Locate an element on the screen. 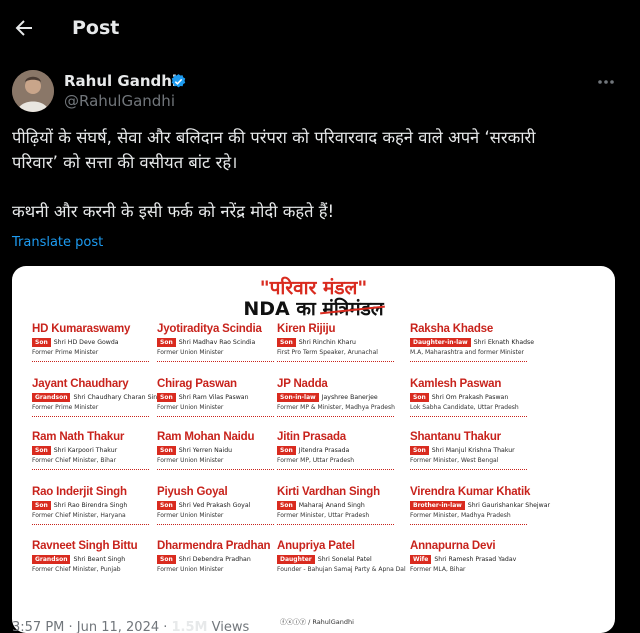 The height and width of the screenshot is (633, 640). author-handle: @RahulGandhi is located at coordinates (119, 101).